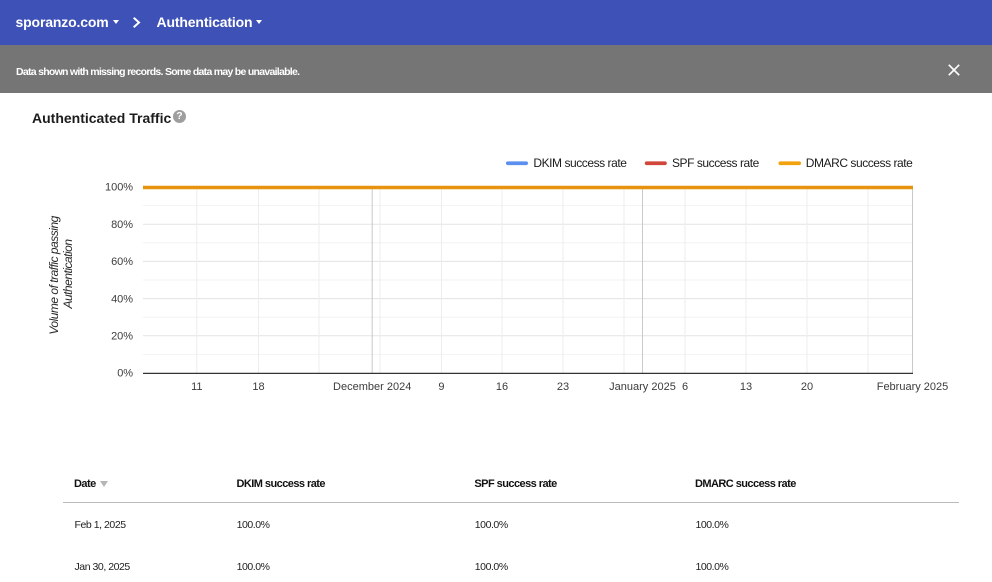 The image size is (992, 582). What do you see at coordinates (119, 188) in the screenshot?
I see `svg-text: 100%` at bounding box center [119, 188].